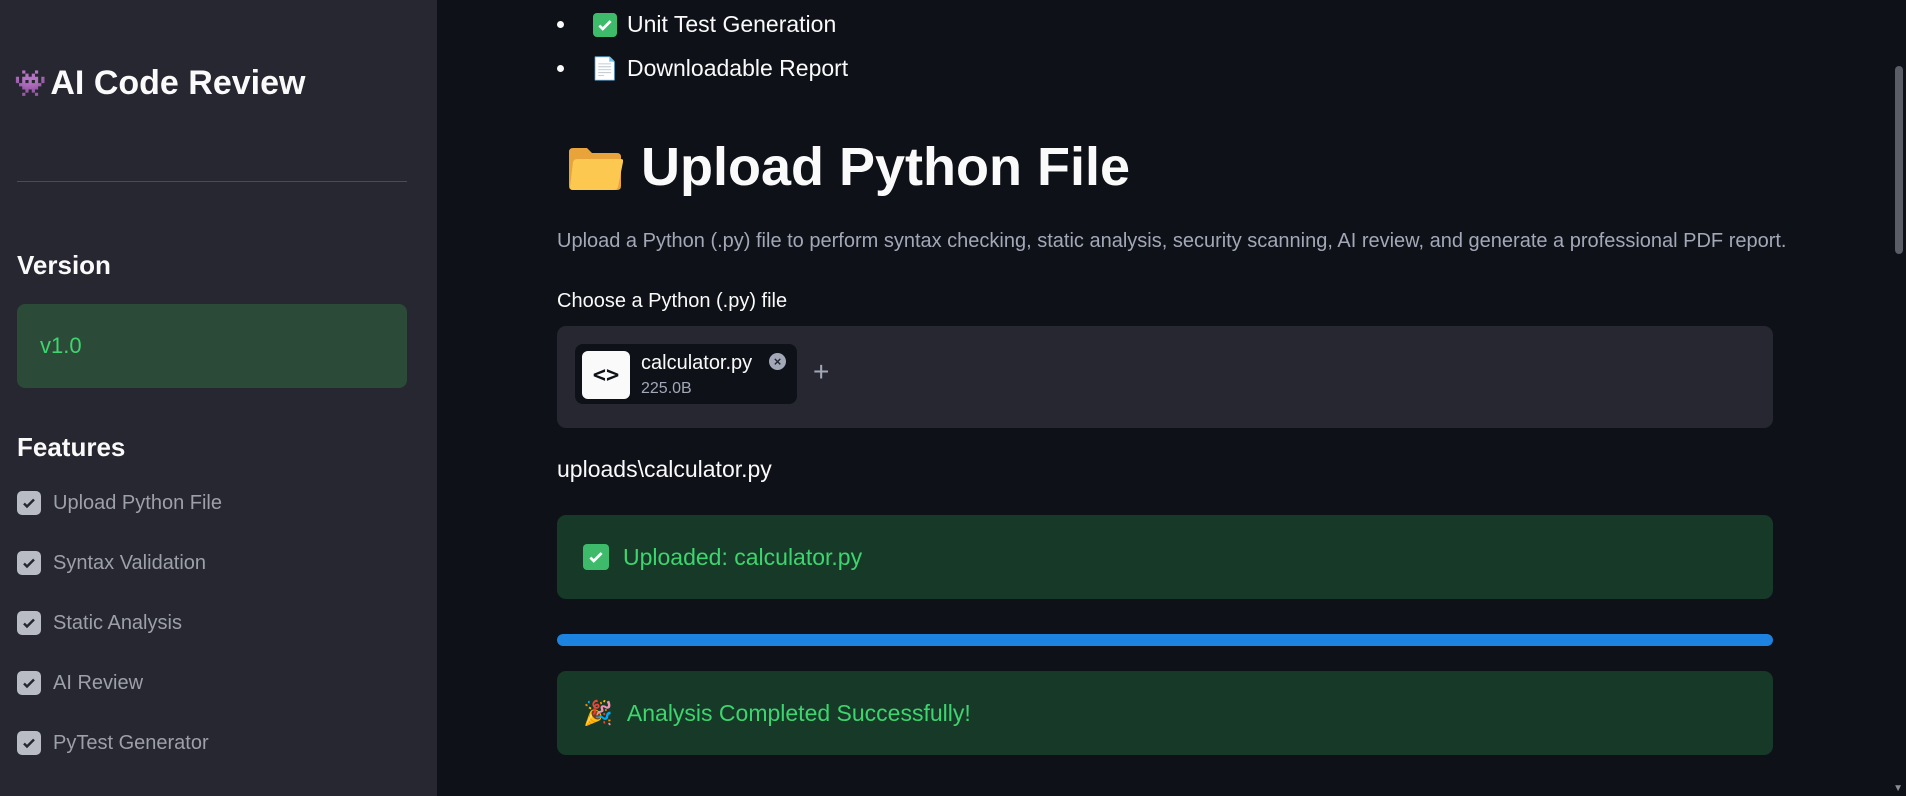 The width and height of the screenshot is (1906, 796). I want to click on scroll-down-arrow-icon: ▼, so click(1898, 788).